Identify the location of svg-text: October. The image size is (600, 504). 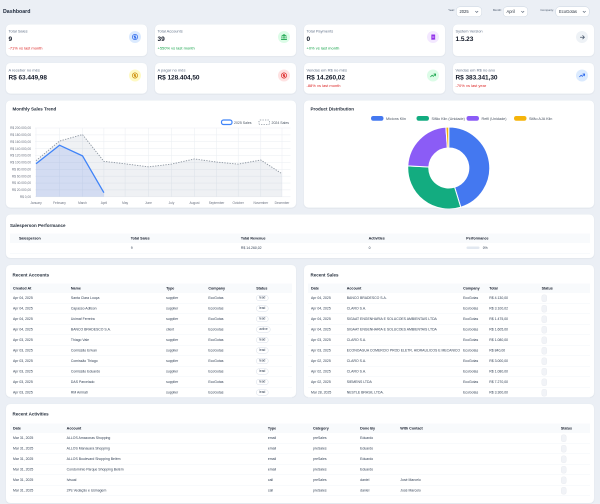
(239, 203).